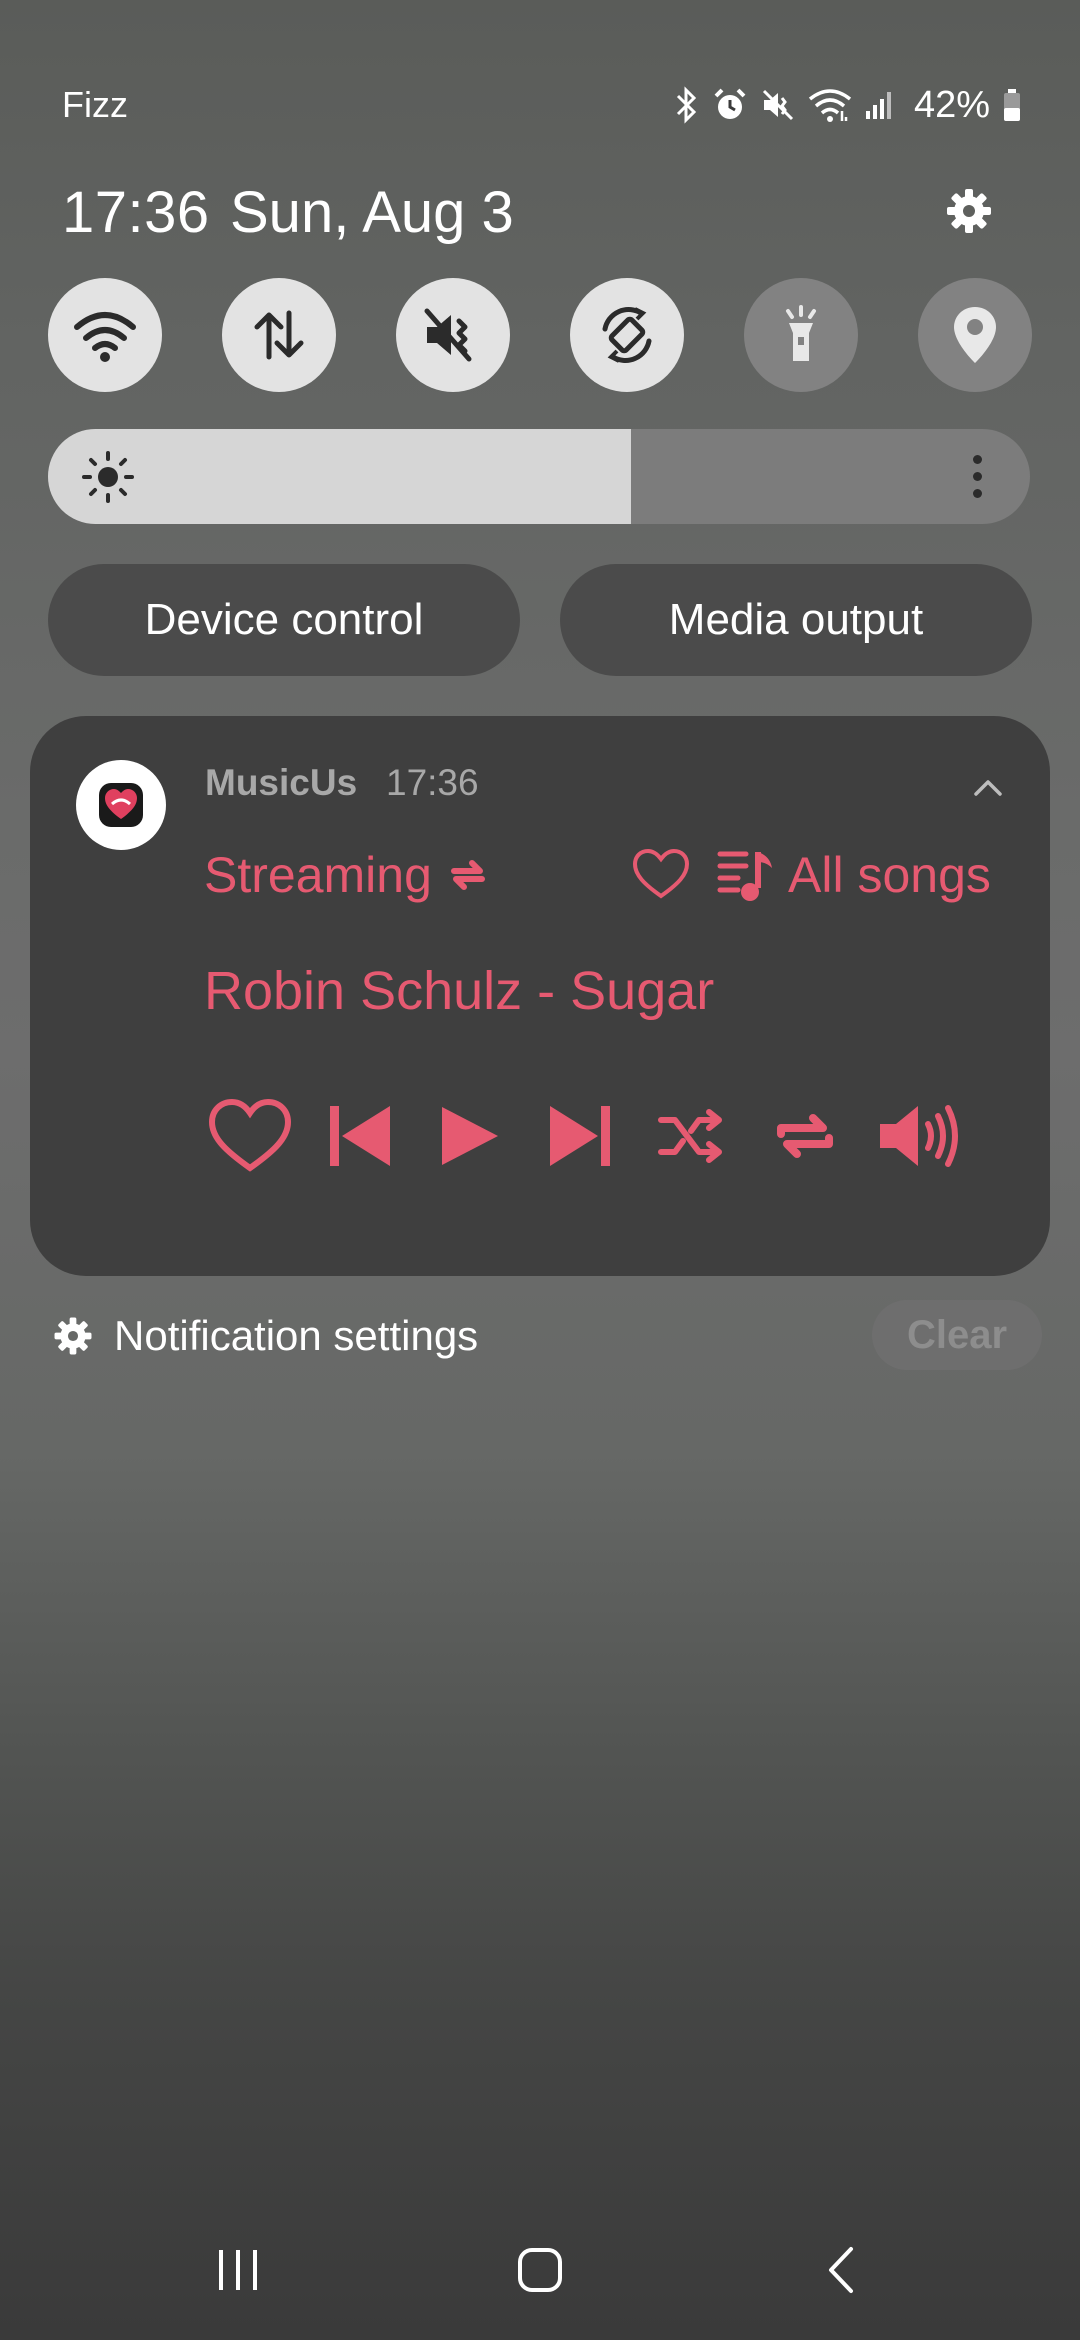 This screenshot has width=1080, height=2340. I want to click on repeat-icon, so click(805, 1136).